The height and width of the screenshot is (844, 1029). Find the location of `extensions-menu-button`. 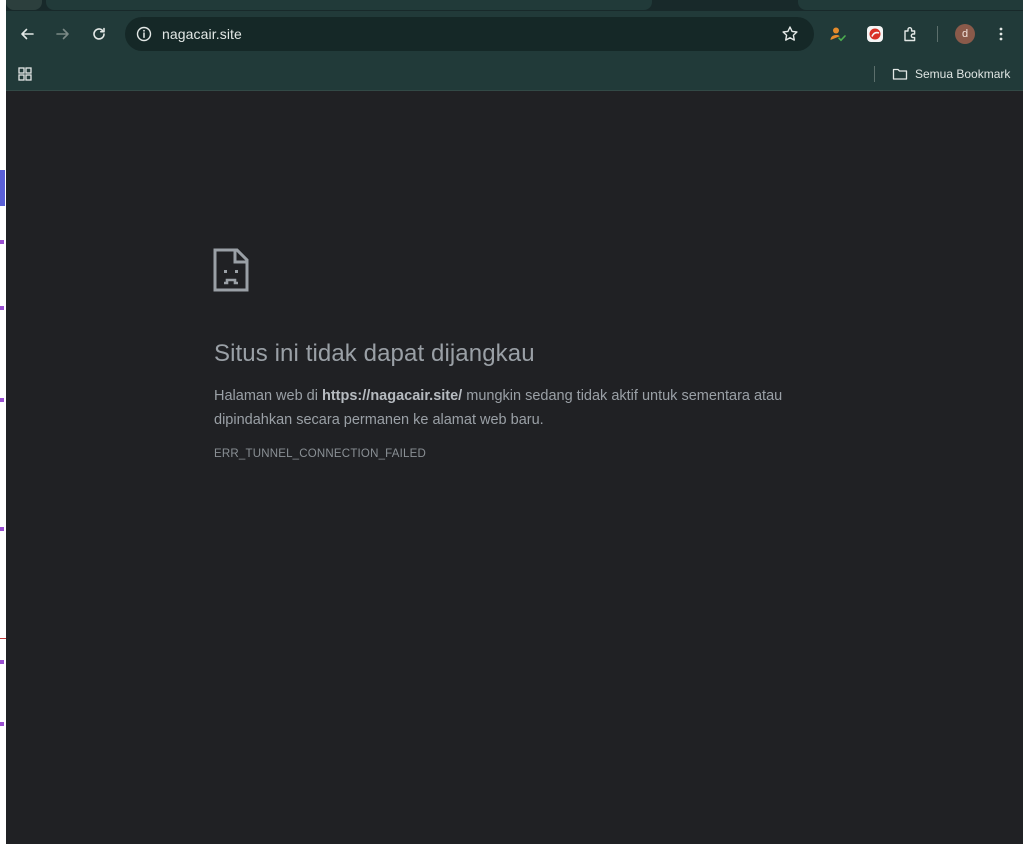

extensions-menu-button is located at coordinates (911, 34).